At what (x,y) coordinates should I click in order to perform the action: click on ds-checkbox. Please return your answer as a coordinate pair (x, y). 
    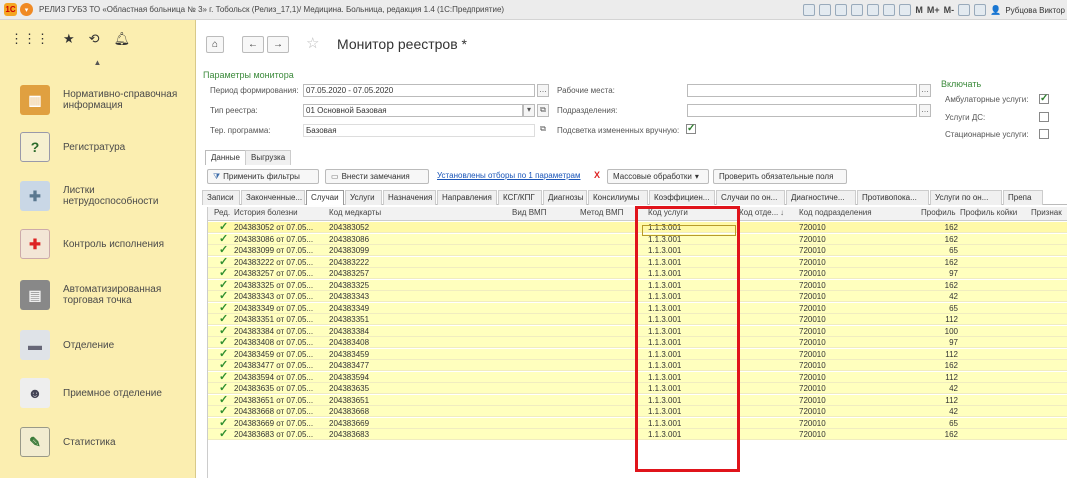
    Looking at the image, I should click on (1044, 117).